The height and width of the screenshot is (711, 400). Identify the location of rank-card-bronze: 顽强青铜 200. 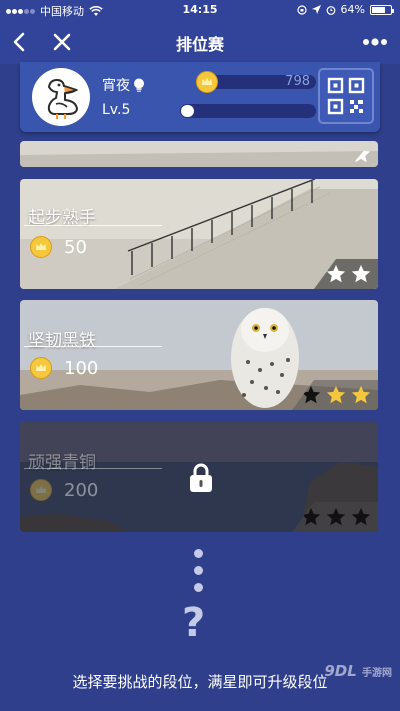
(199, 477).